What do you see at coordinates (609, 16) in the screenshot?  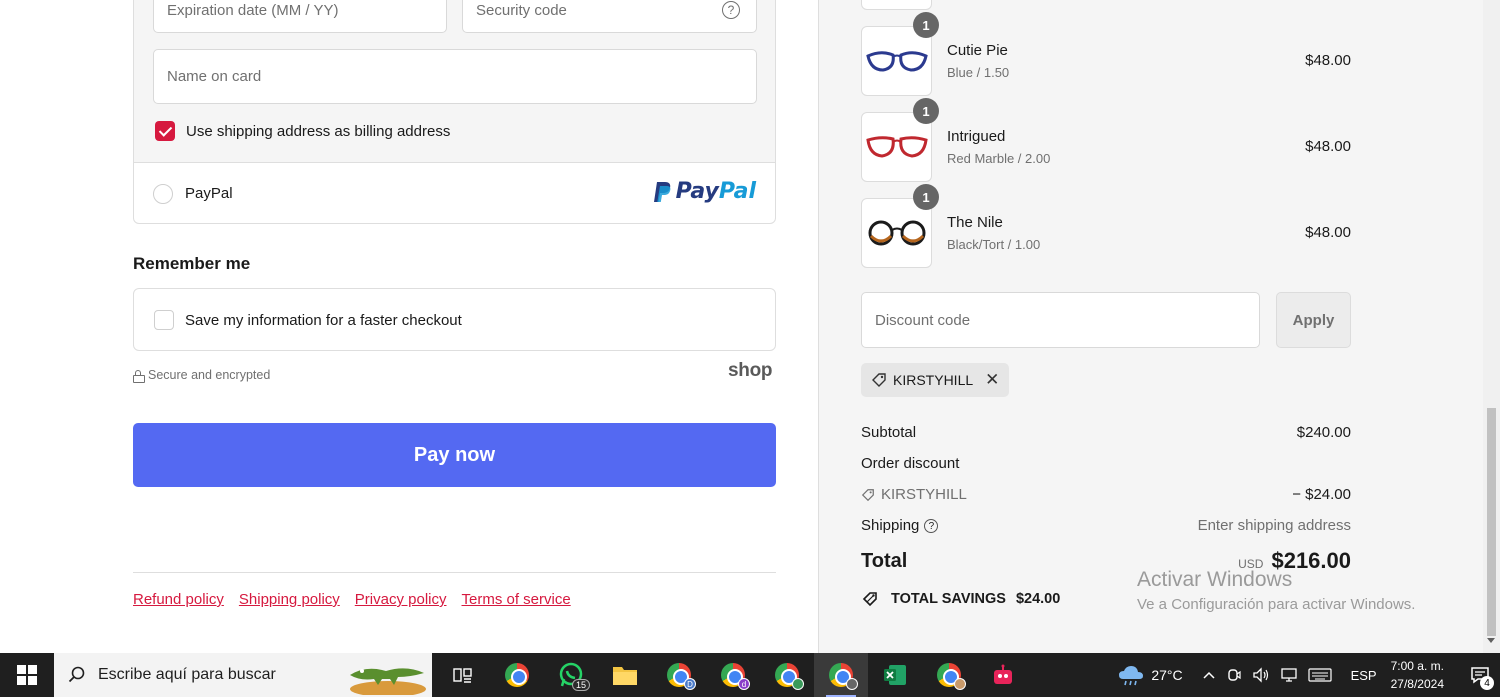 I see `security-code-input: Security code ?` at bounding box center [609, 16].